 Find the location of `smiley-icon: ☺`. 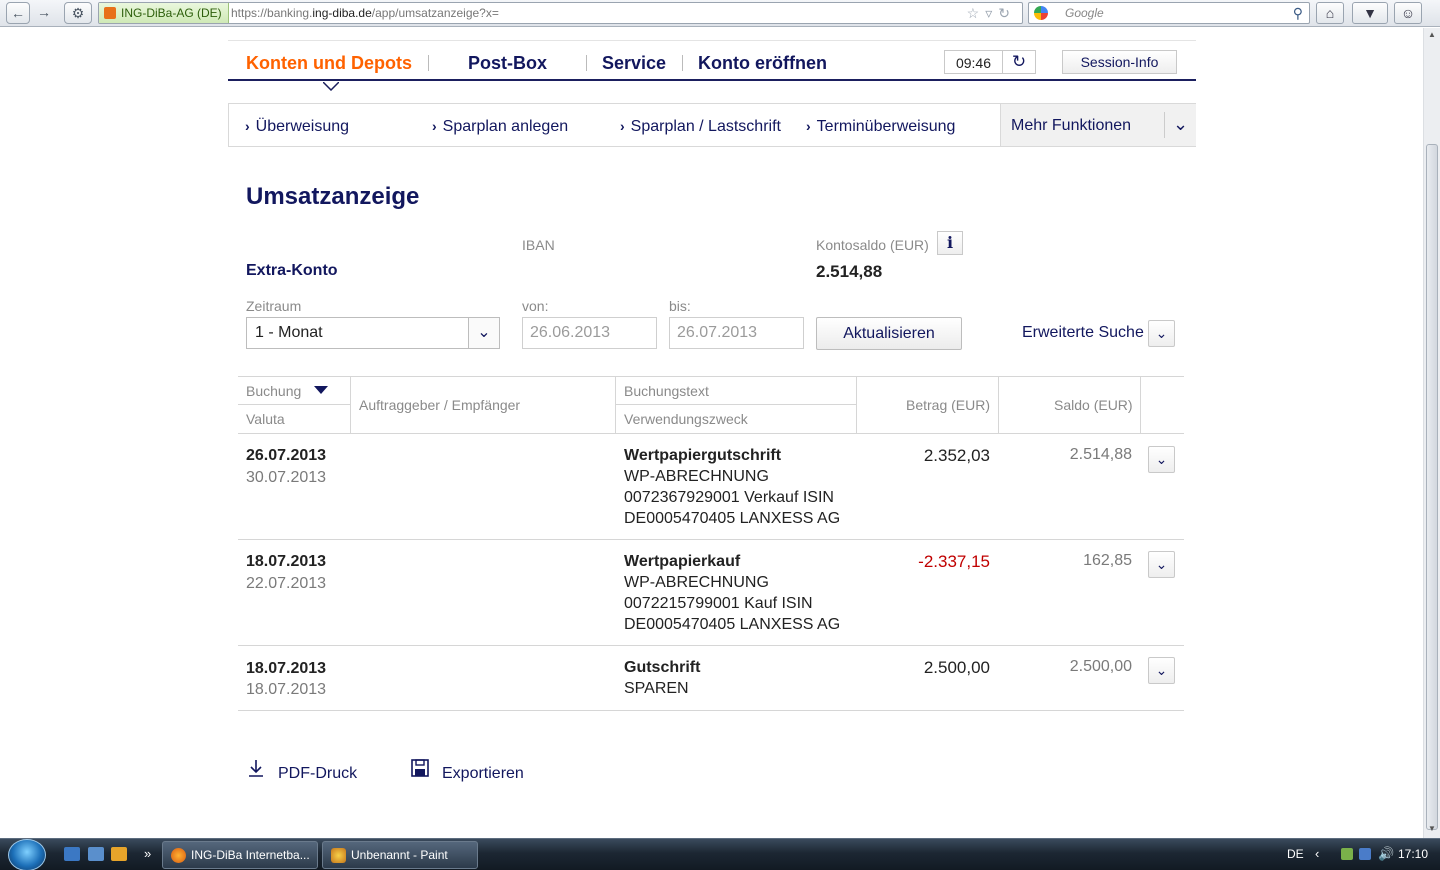

smiley-icon: ☺ is located at coordinates (1408, 13).